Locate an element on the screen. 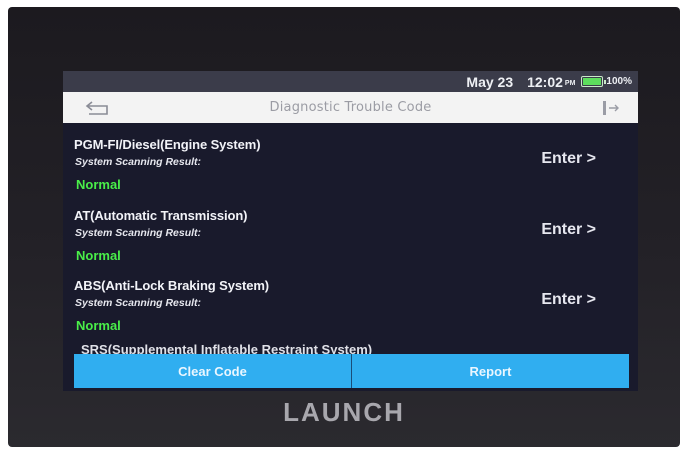 Image resolution: width=687 pixels, height=454 pixels. system-name: AT(Automatic Transmission) is located at coordinates (161, 215).